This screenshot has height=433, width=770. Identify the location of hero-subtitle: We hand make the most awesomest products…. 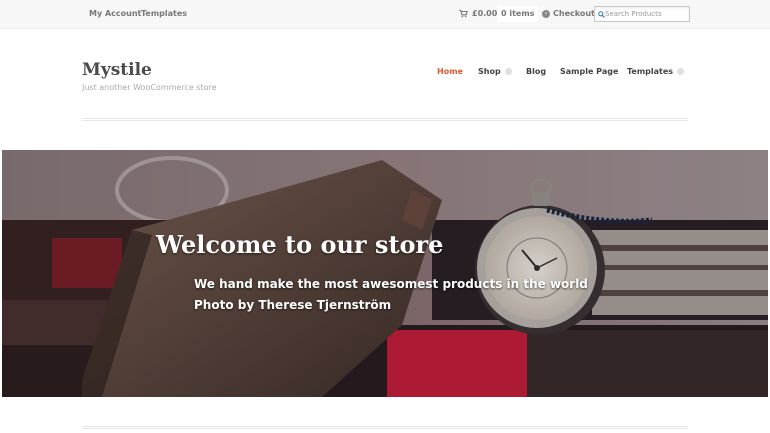
(391, 284).